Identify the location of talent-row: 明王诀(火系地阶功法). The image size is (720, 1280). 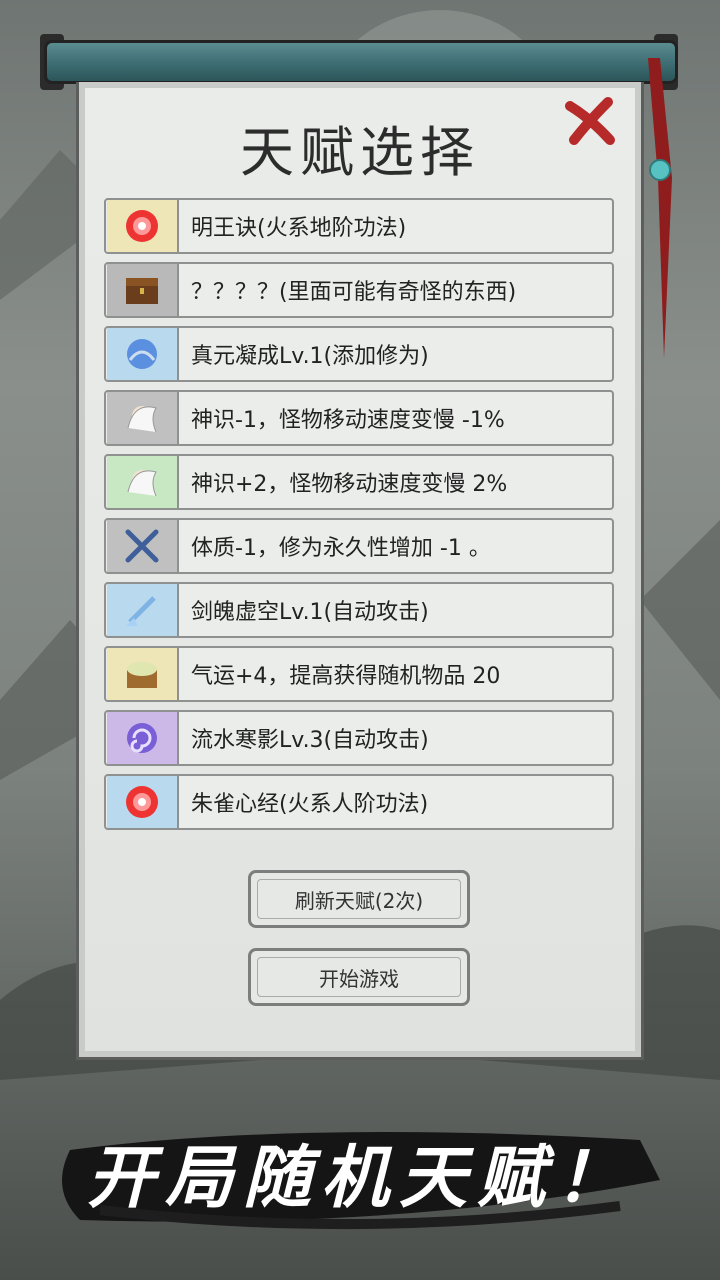
(359, 226).